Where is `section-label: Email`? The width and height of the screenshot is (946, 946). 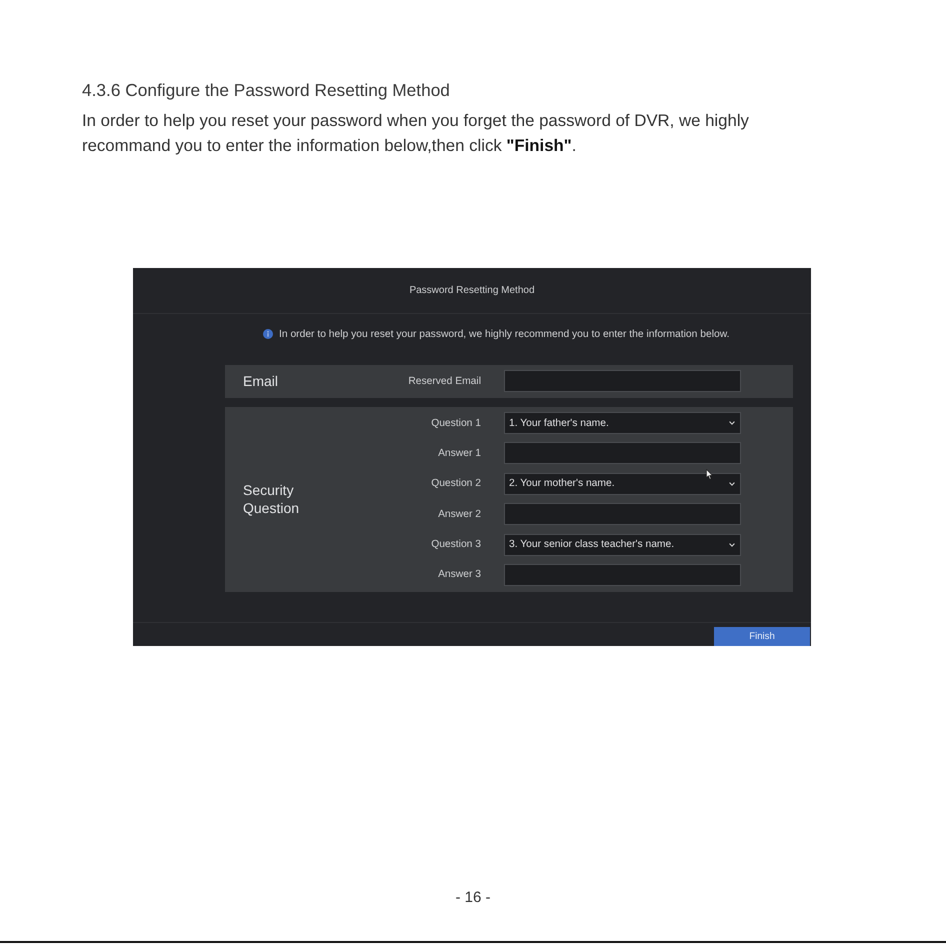 section-label: Email is located at coordinates (260, 381).